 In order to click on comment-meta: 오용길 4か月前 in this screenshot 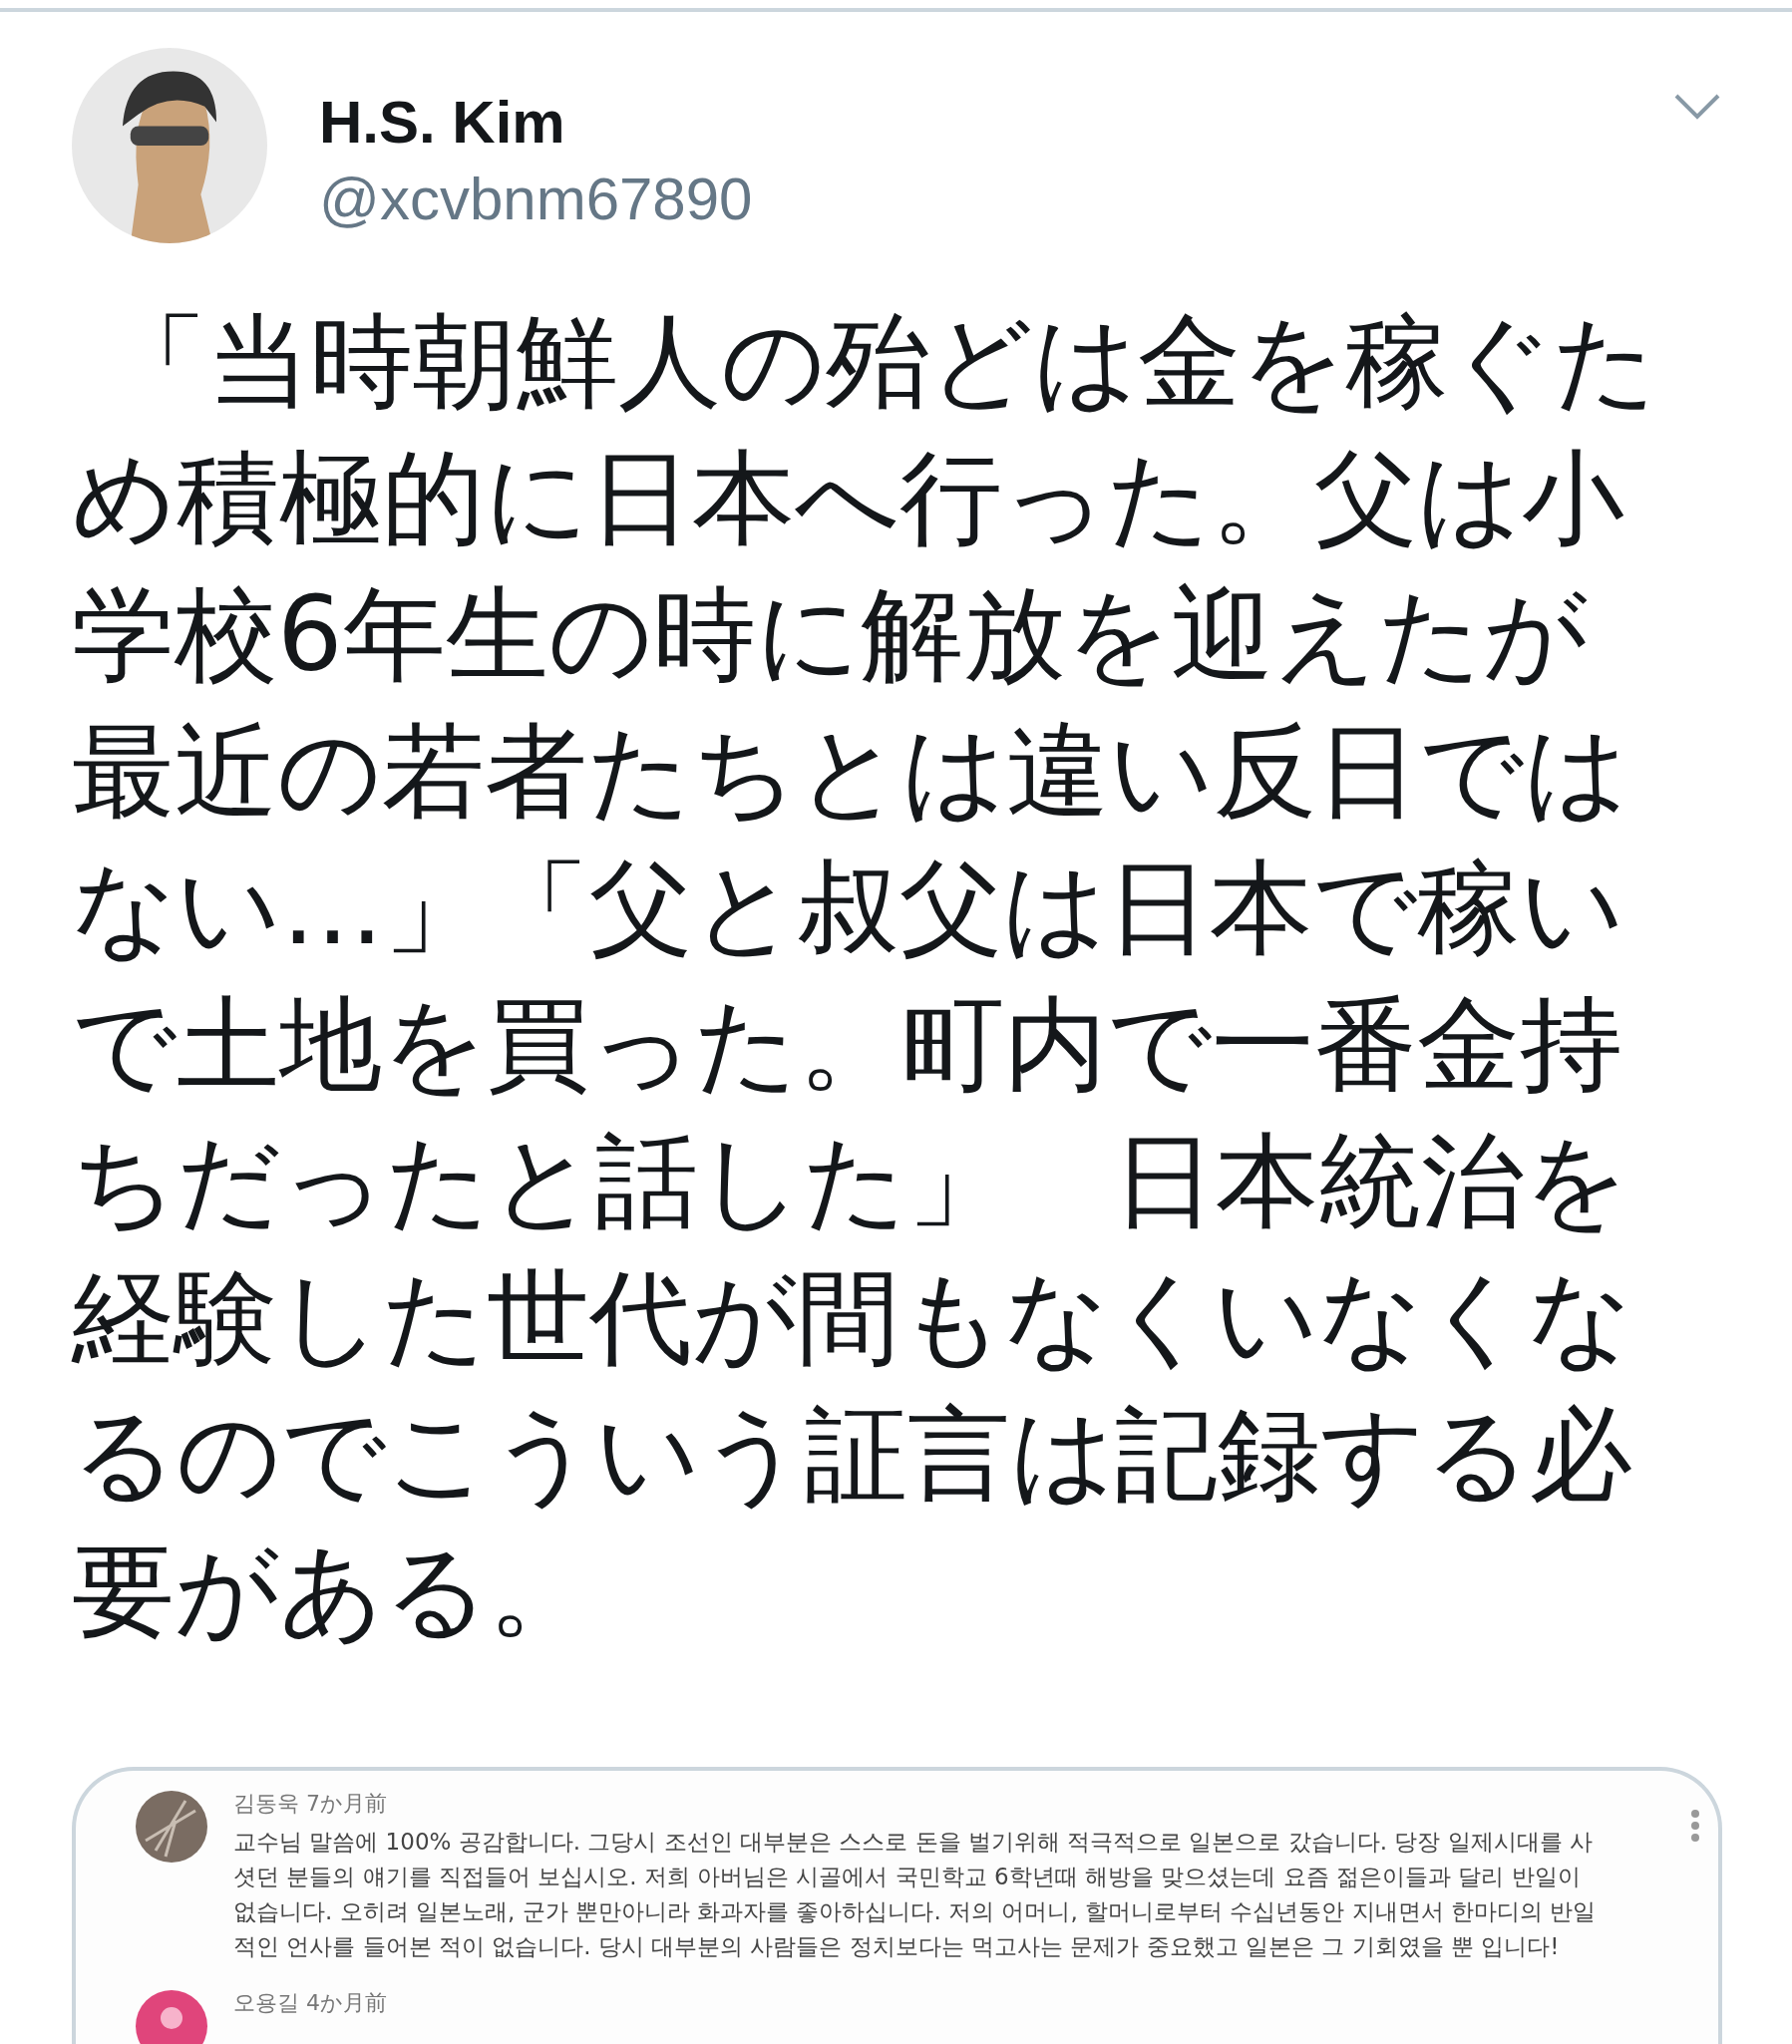, I will do `click(310, 2003)`.